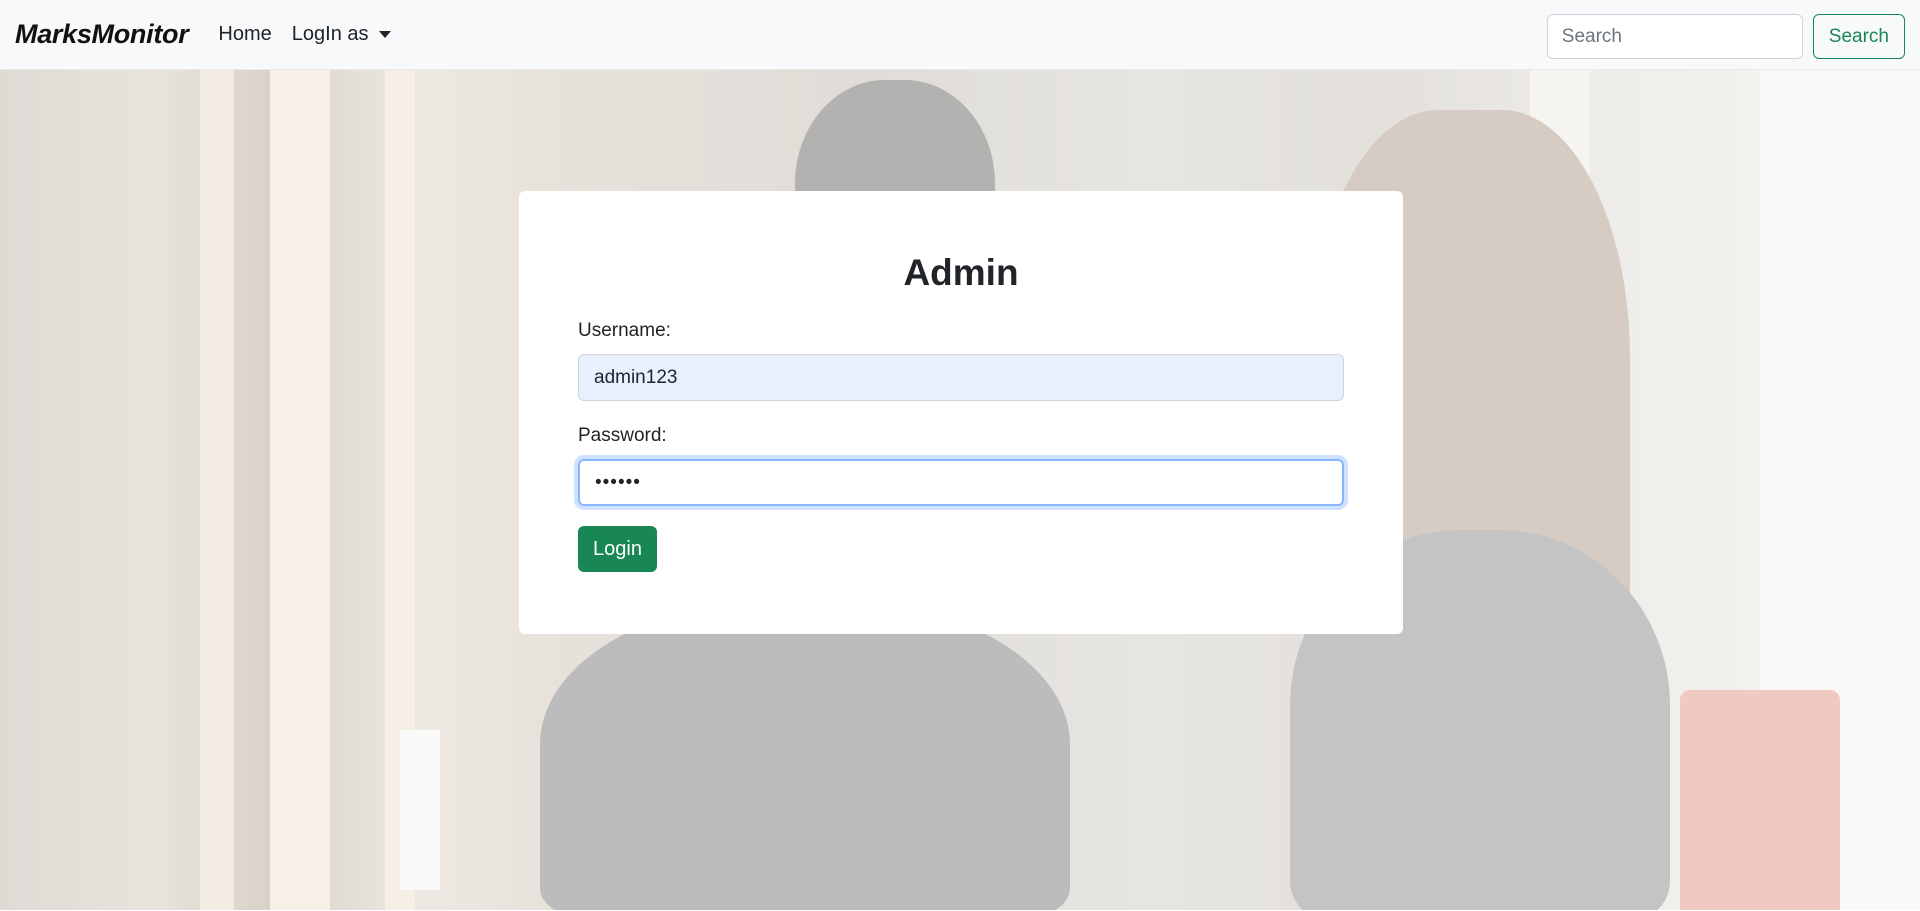  I want to click on password-label: Password:, so click(622, 435).